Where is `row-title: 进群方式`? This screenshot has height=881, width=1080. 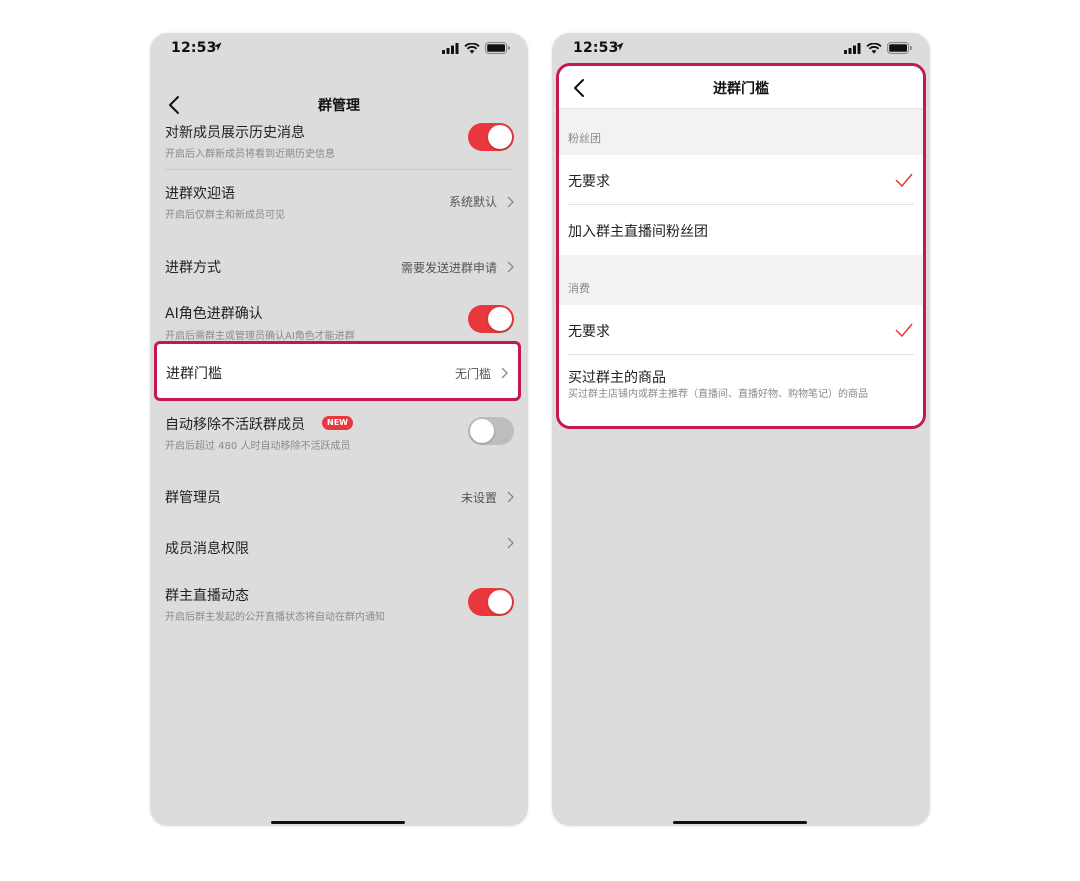 row-title: 进群方式 is located at coordinates (193, 268).